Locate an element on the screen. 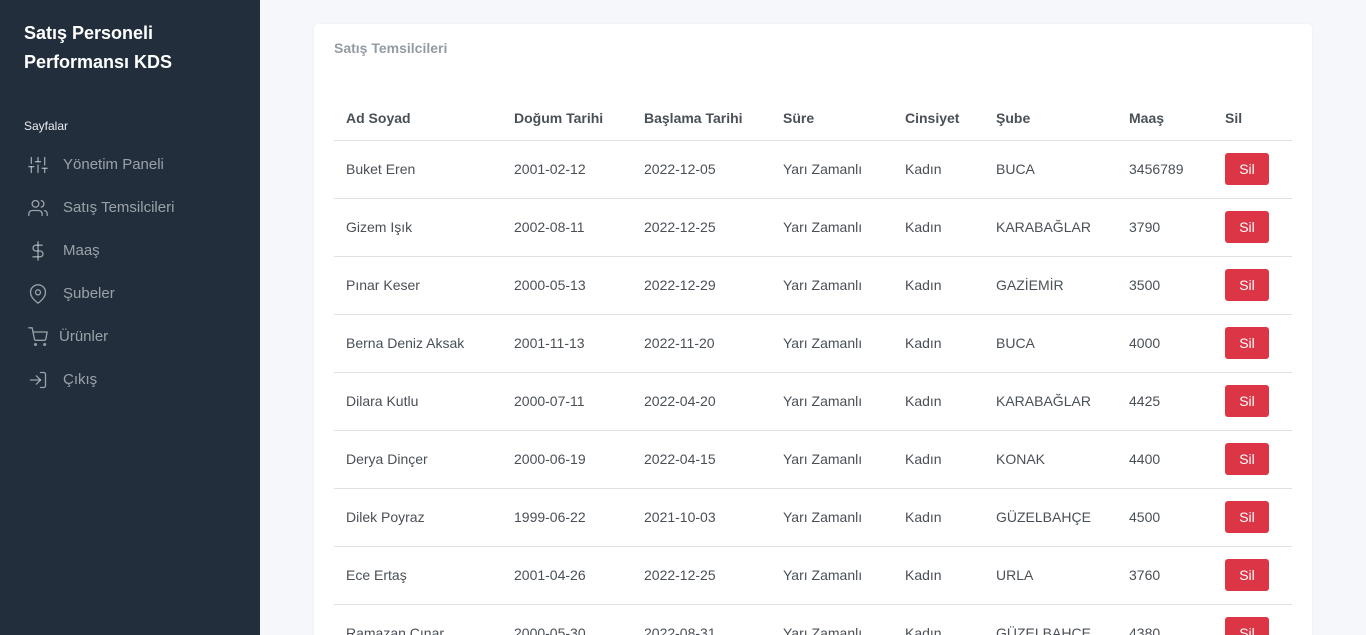 The height and width of the screenshot is (635, 1366). cell-sube: BUCA is located at coordinates (1050, 343).